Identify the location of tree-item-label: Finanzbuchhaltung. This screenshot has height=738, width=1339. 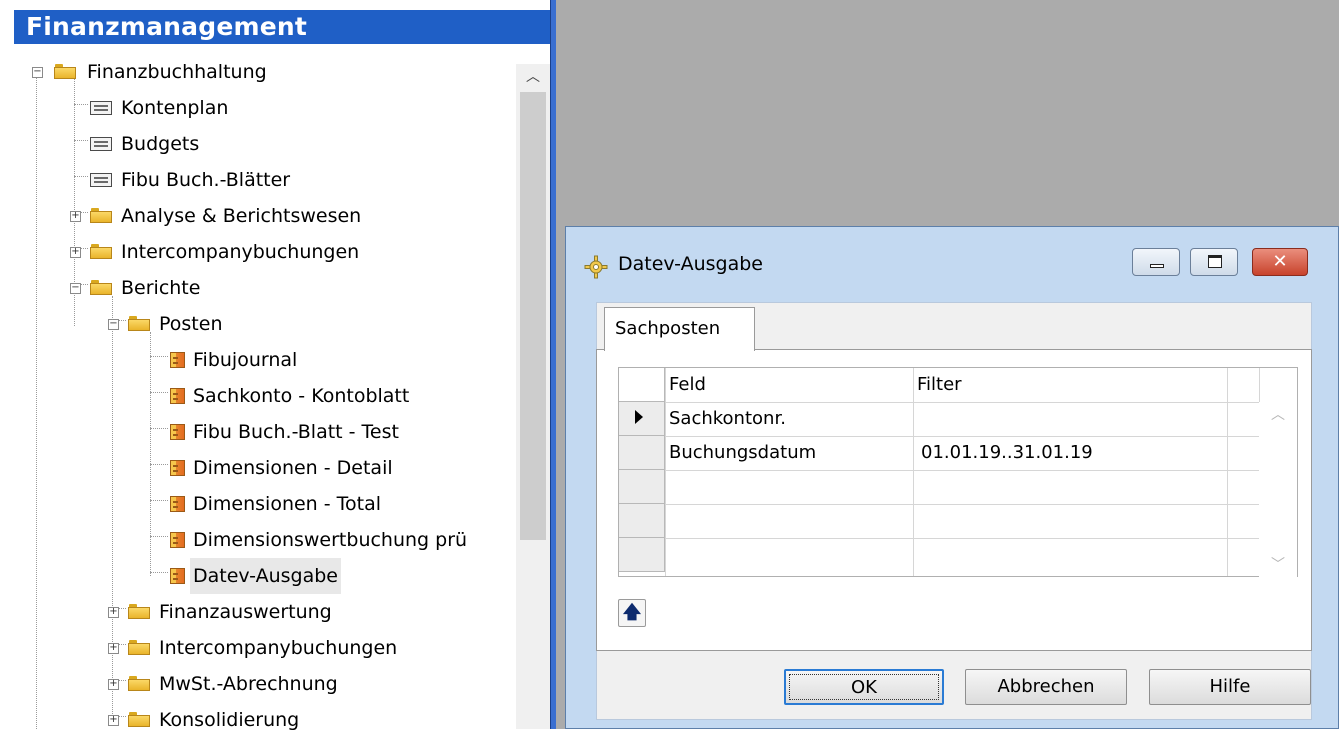
(177, 72).